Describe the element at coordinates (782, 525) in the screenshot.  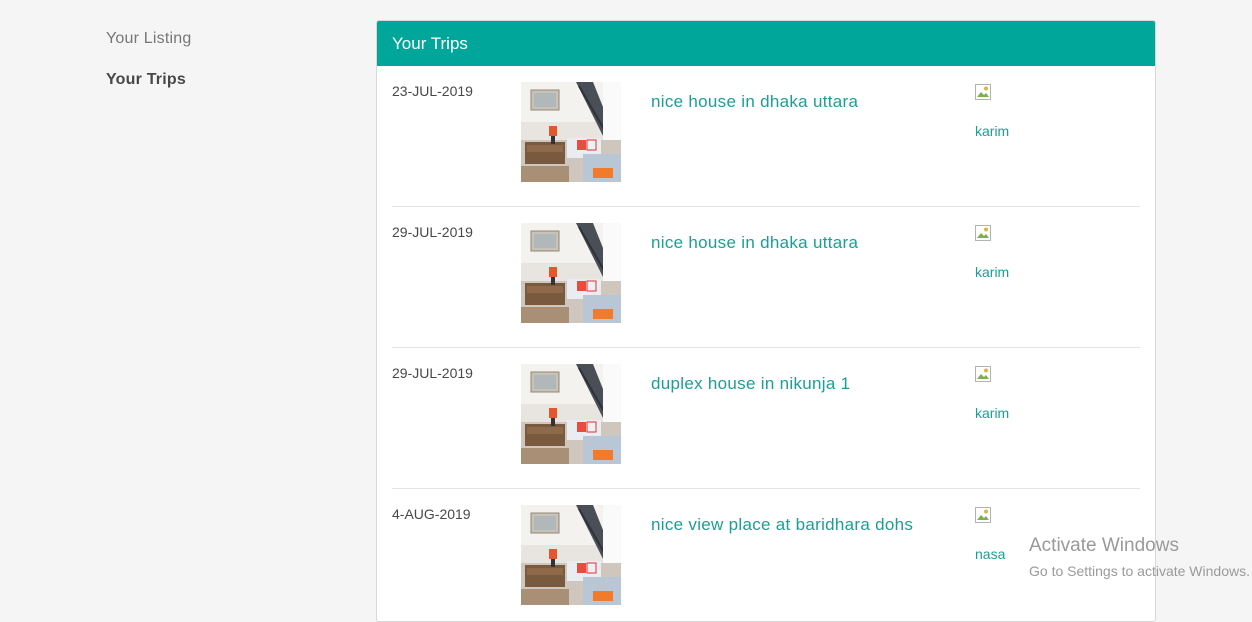
I see `trip-title-link: nice view place at baridhara dohs` at that location.